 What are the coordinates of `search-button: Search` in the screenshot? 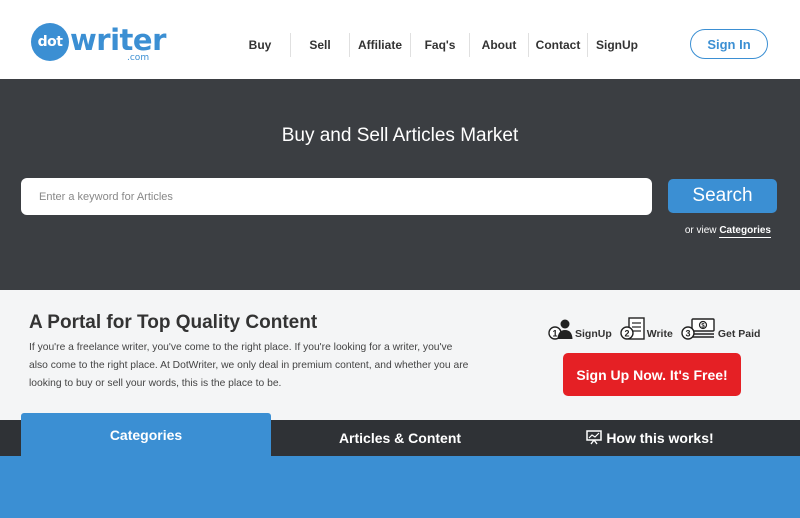 It's located at (722, 196).